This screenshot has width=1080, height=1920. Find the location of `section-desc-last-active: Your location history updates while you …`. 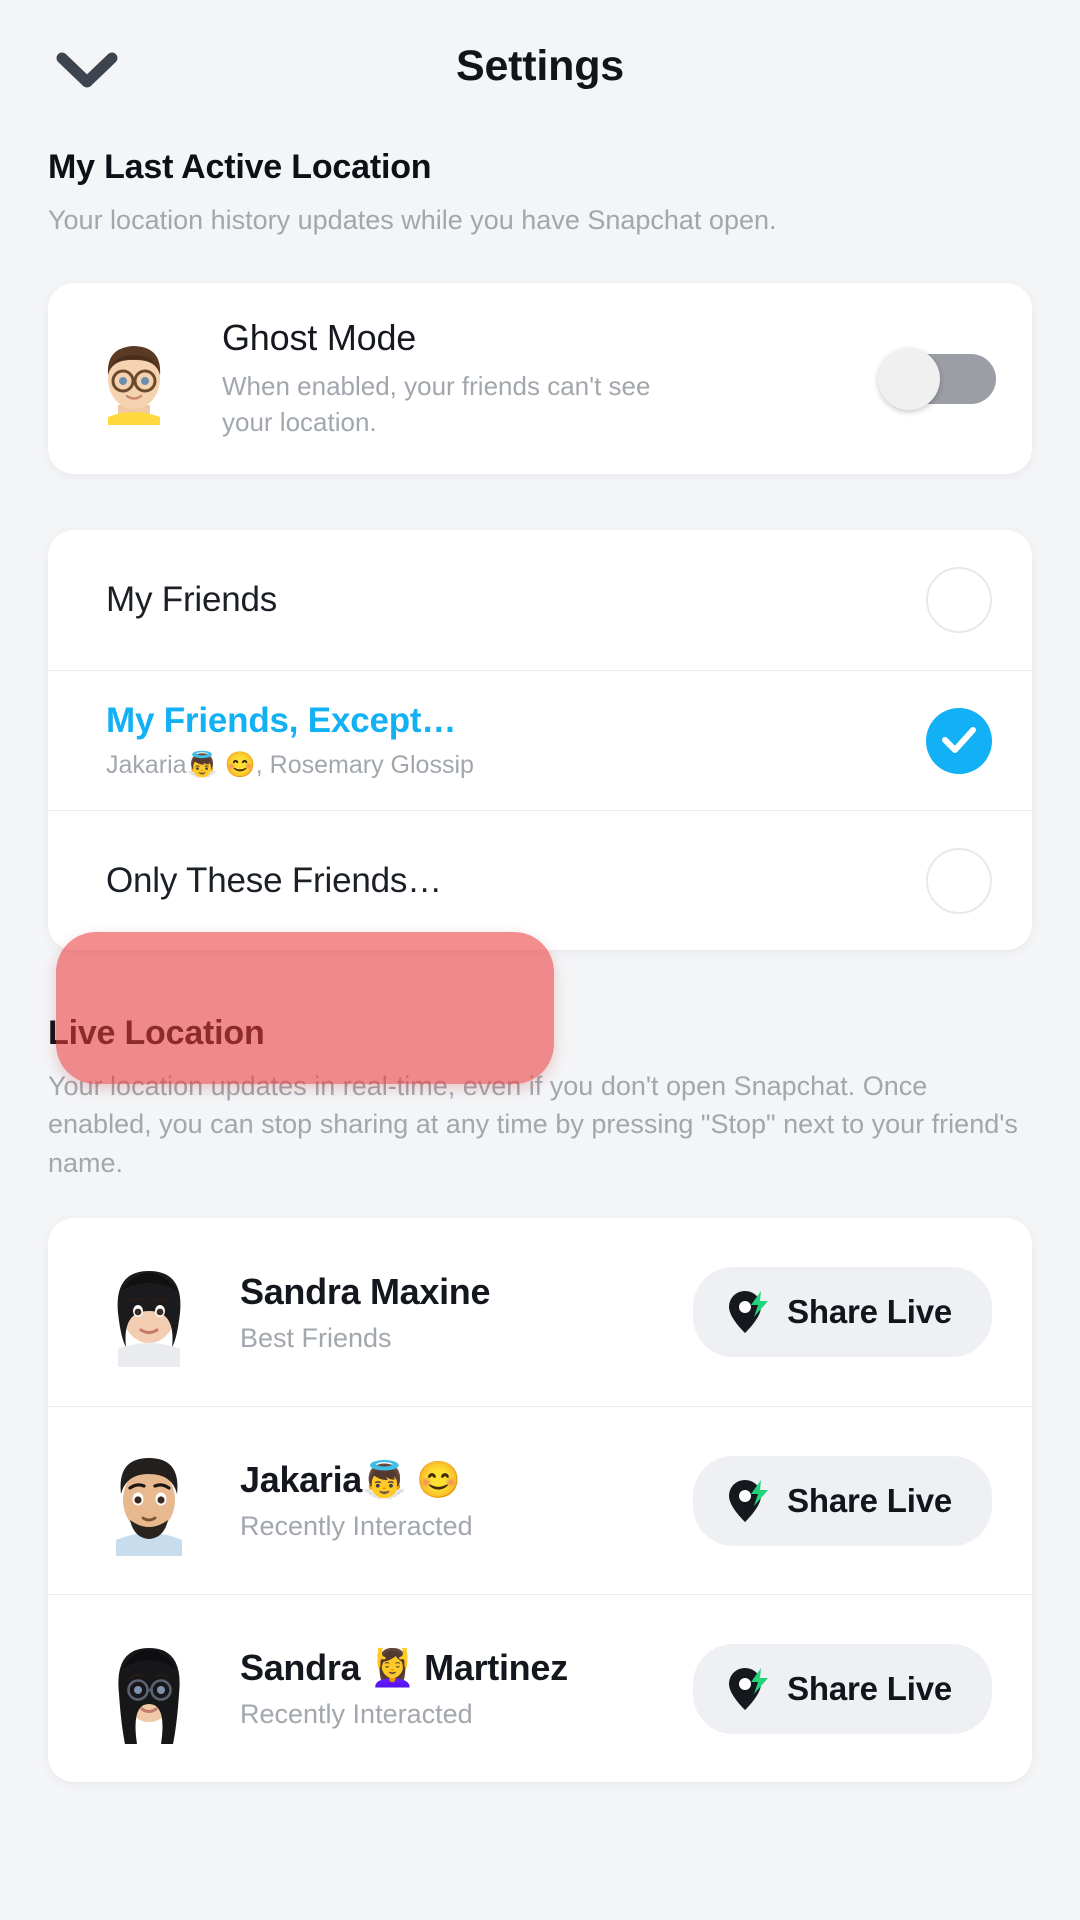

section-desc-last-active: Your location history updates while you … is located at coordinates (412, 220).